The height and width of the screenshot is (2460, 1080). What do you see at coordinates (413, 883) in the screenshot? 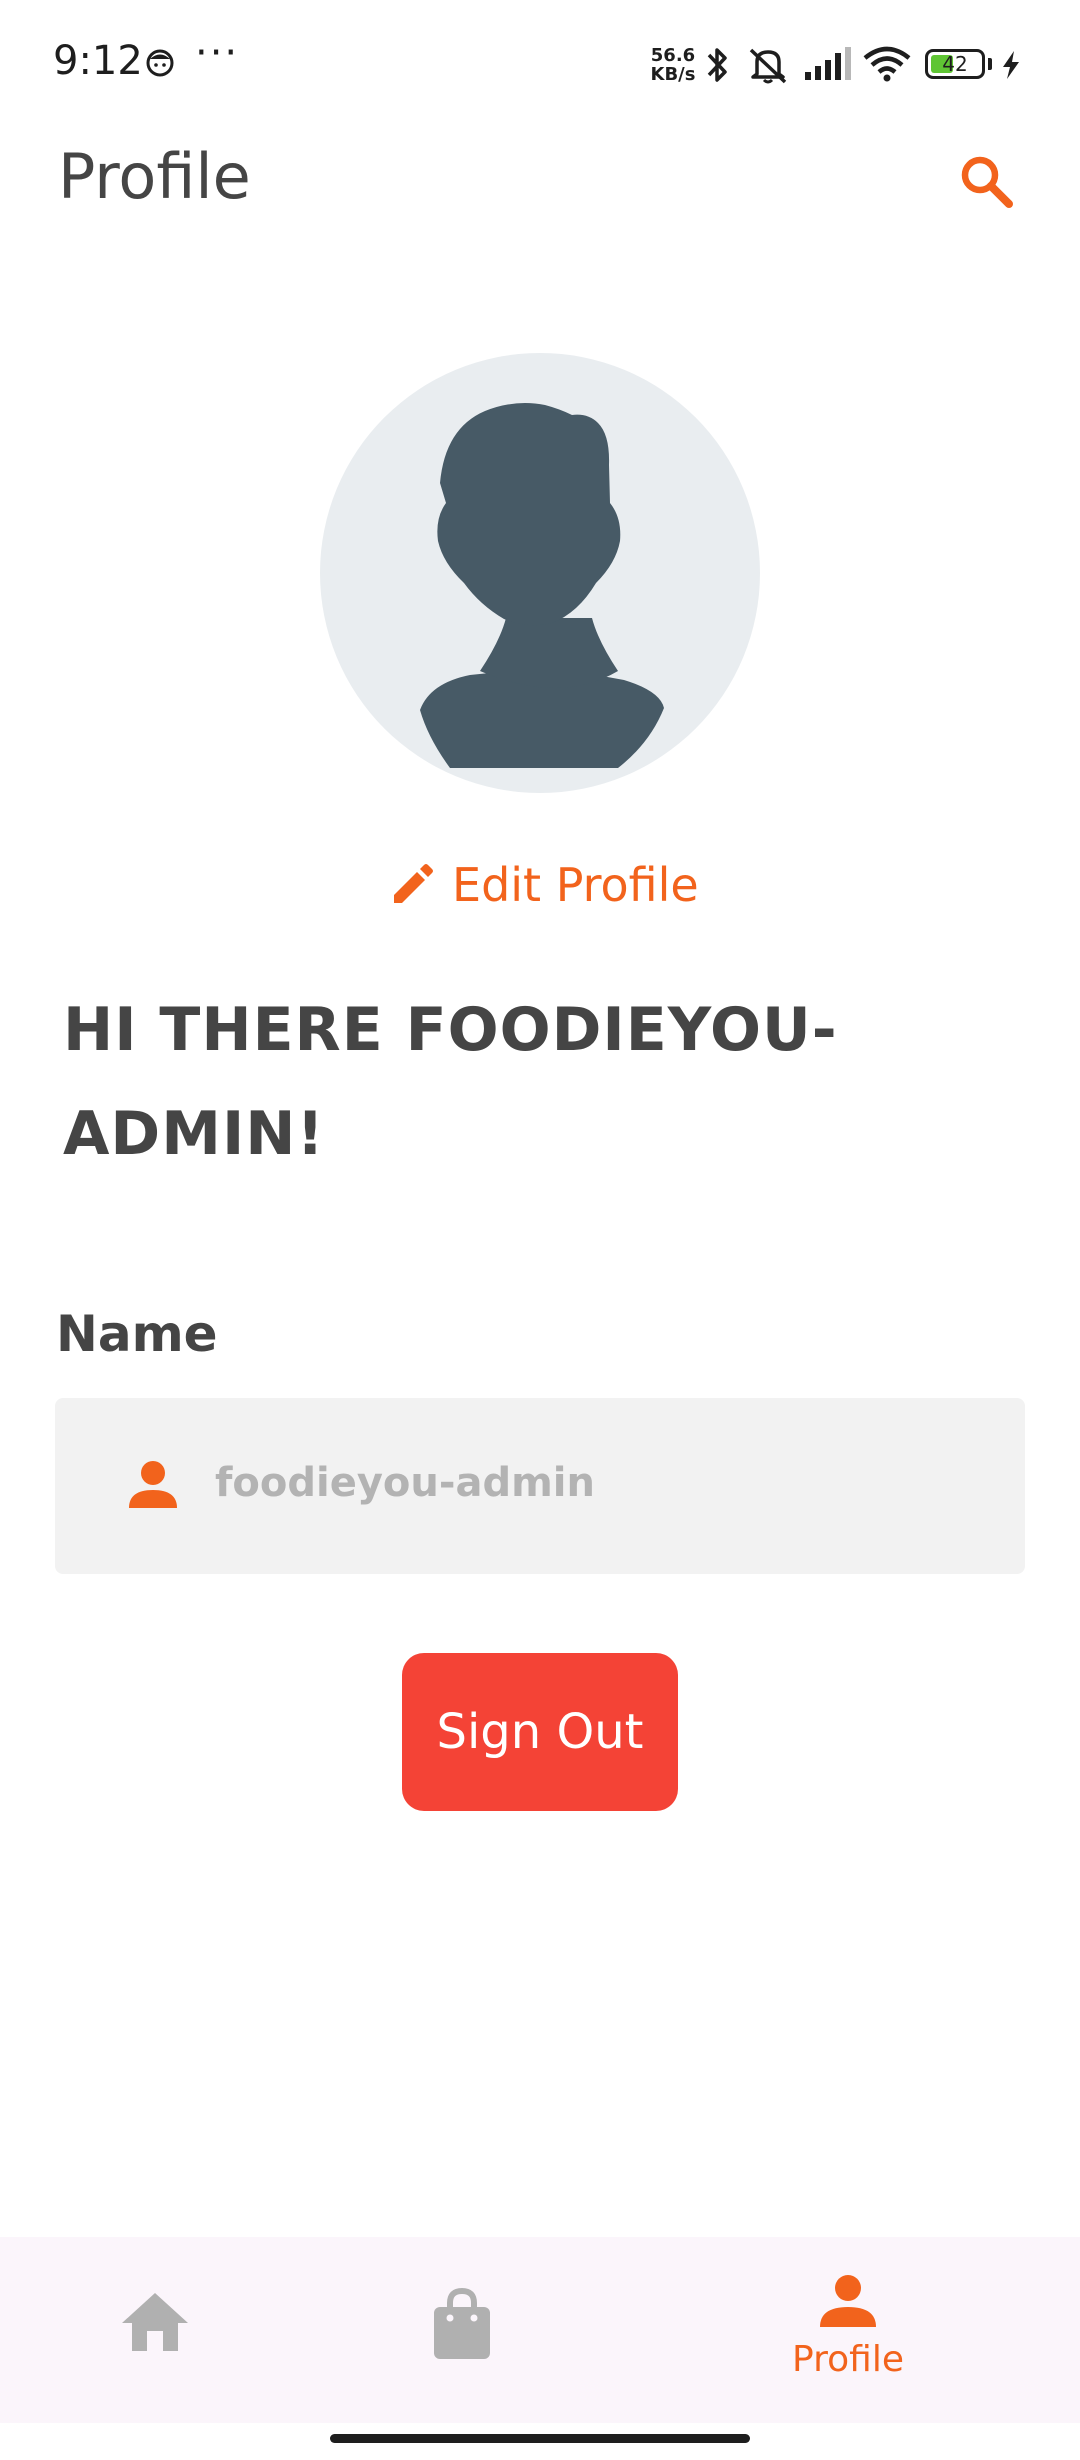
I see `pencil-icon` at bounding box center [413, 883].